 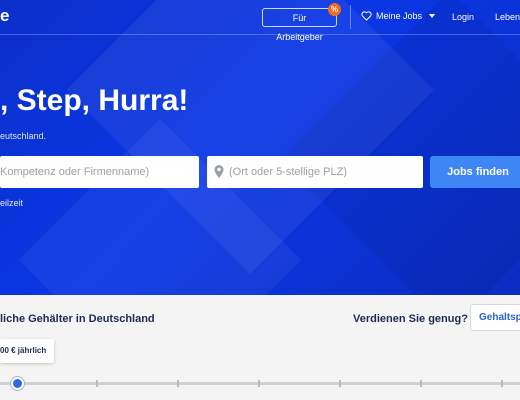 I want to click on salary-slider-thumb, so click(x=17, y=383).